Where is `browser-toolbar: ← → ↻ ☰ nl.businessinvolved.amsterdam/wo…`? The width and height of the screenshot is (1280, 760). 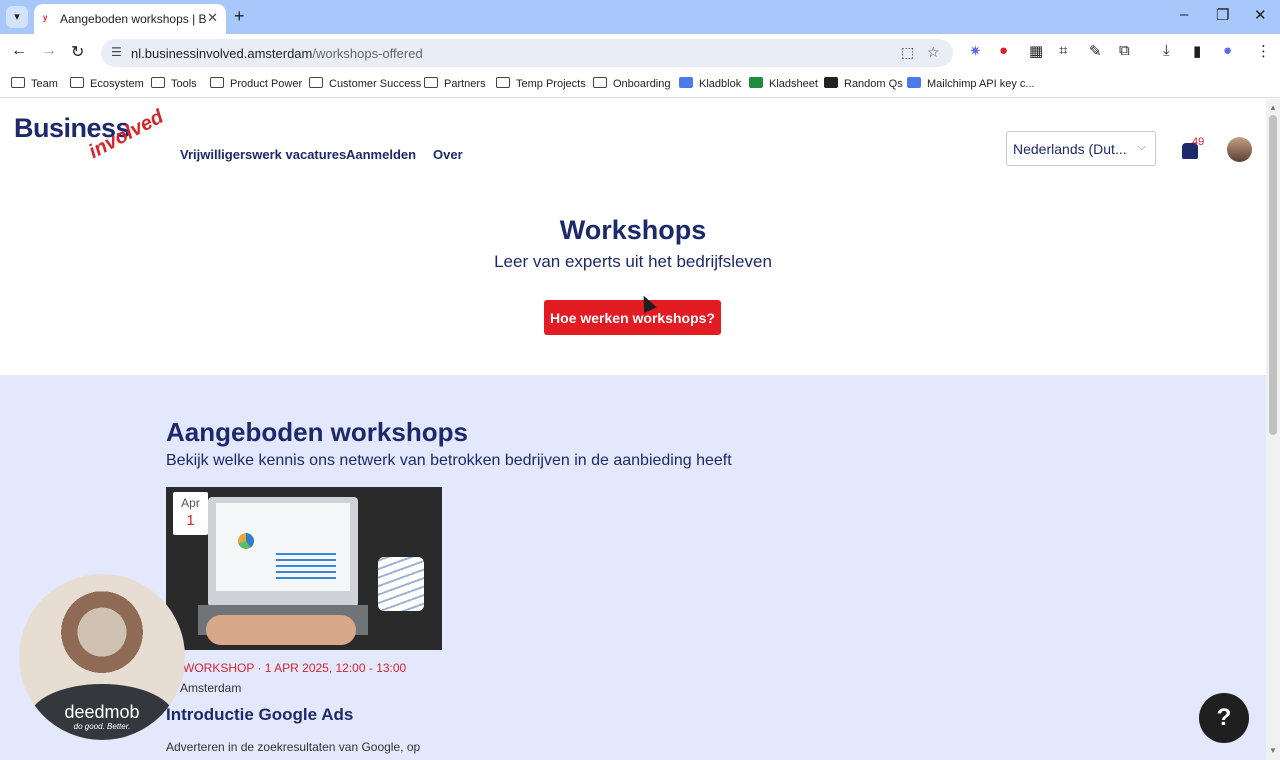
browser-toolbar: ← → ↻ ☰ nl.businessinvolved.amsterdam/wo… is located at coordinates (640, 53).